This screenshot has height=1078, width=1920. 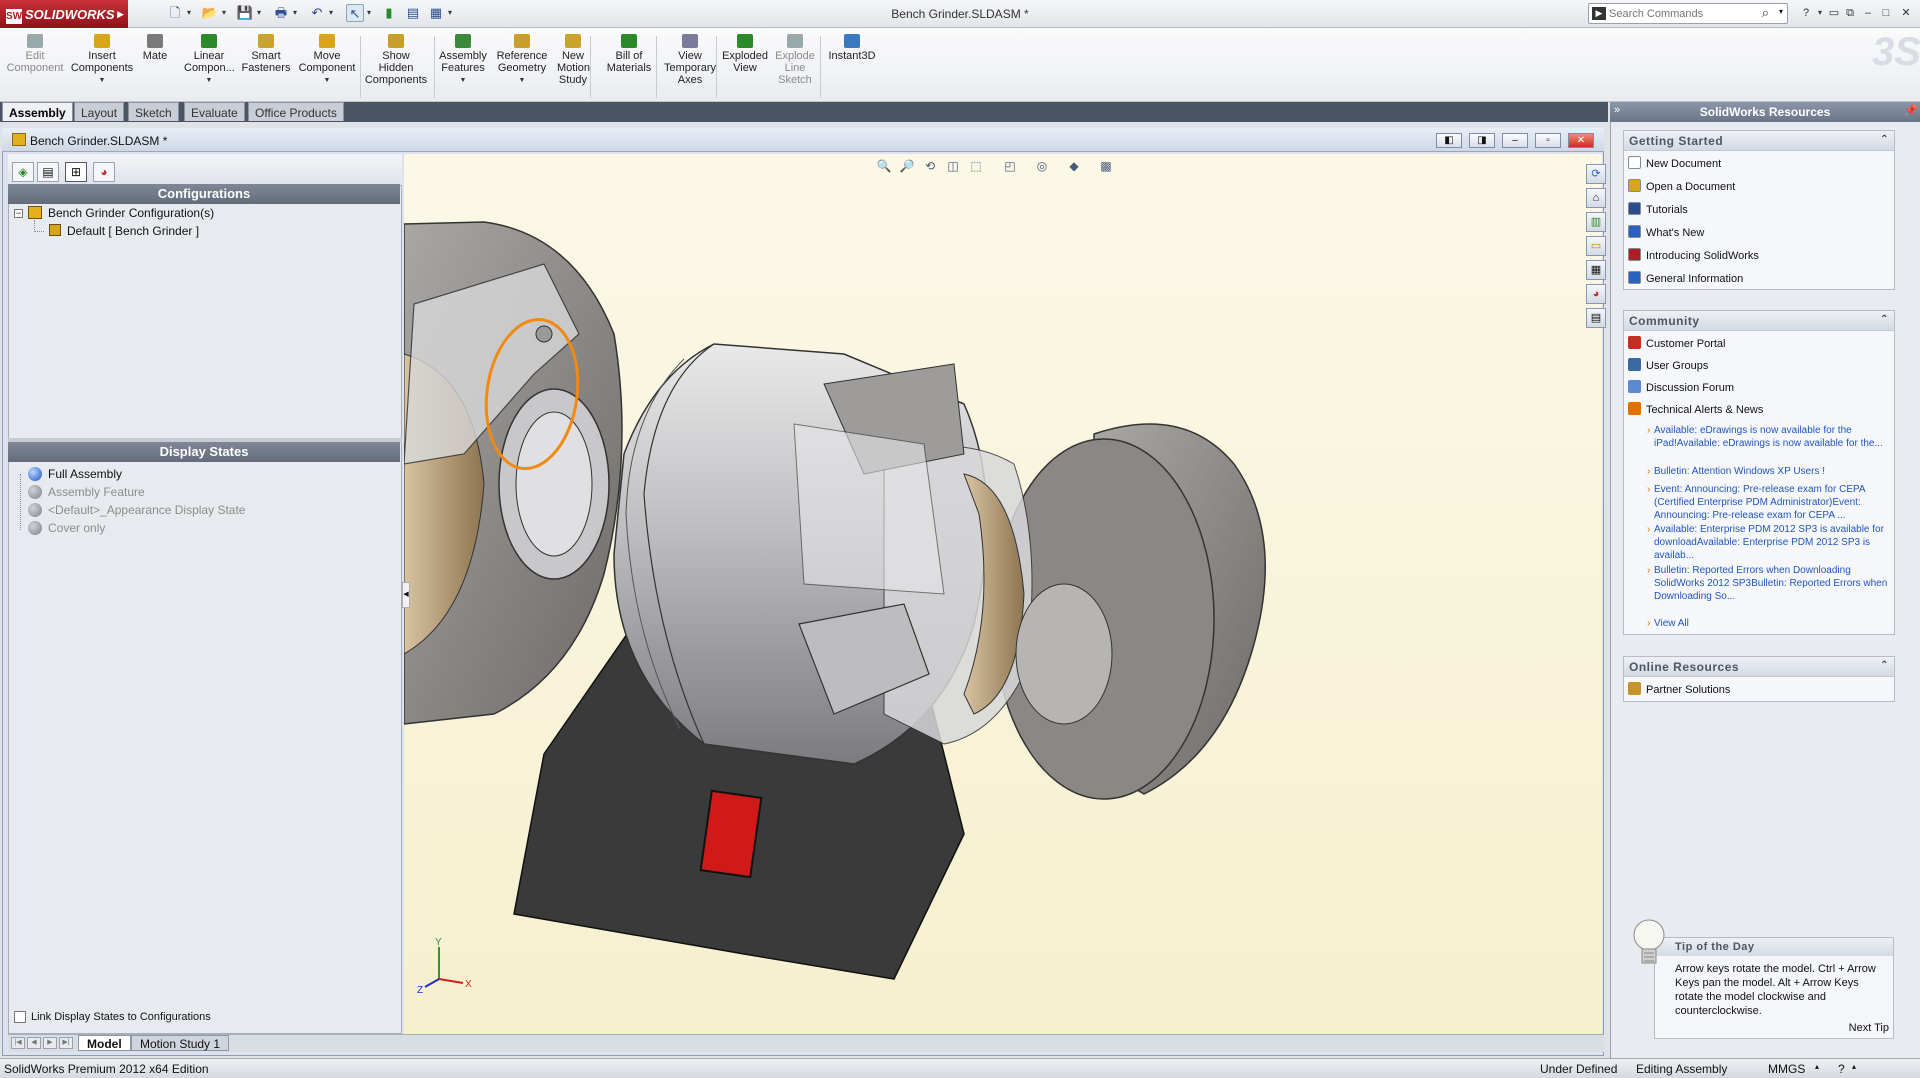 What do you see at coordinates (1911, 110) in the screenshot?
I see `task-pane-pin-icon: 📌` at bounding box center [1911, 110].